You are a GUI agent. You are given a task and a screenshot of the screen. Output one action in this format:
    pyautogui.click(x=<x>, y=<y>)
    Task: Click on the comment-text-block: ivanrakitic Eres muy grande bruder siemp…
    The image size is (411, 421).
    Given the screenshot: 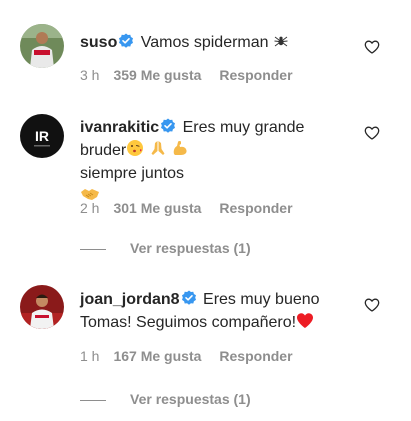 What is the action you would take?
    pyautogui.click(x=215, y=162)
    